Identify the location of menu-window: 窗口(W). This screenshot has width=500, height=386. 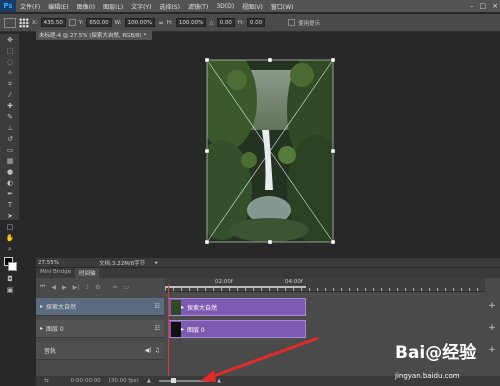
(282, 6).